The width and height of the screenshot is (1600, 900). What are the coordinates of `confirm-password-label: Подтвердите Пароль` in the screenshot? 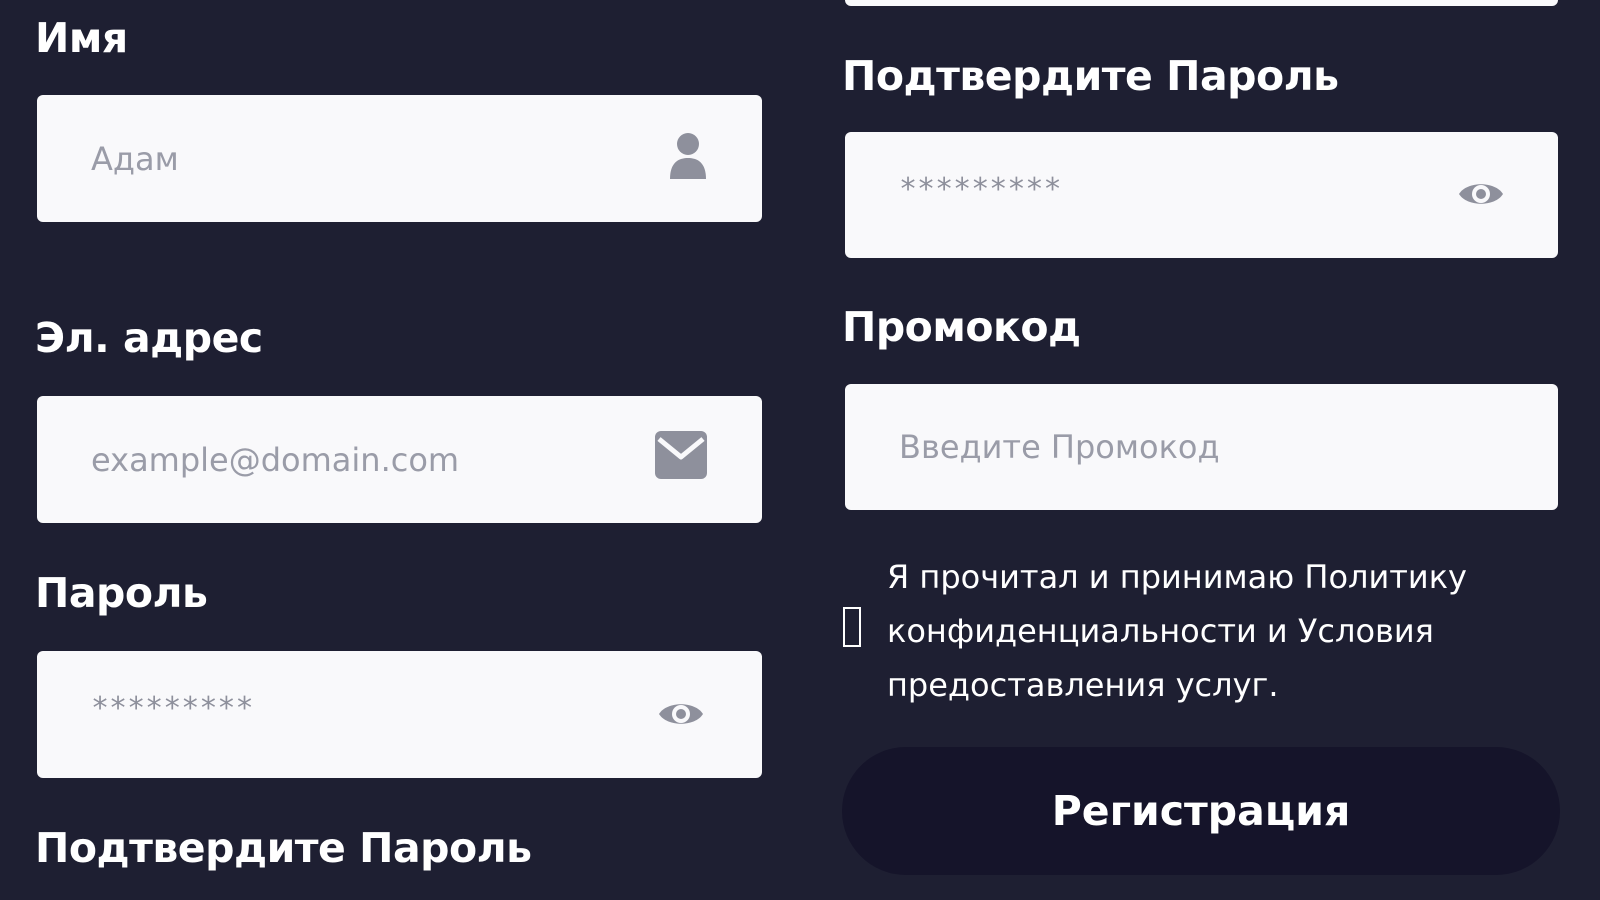 It's located at (1090, 76).